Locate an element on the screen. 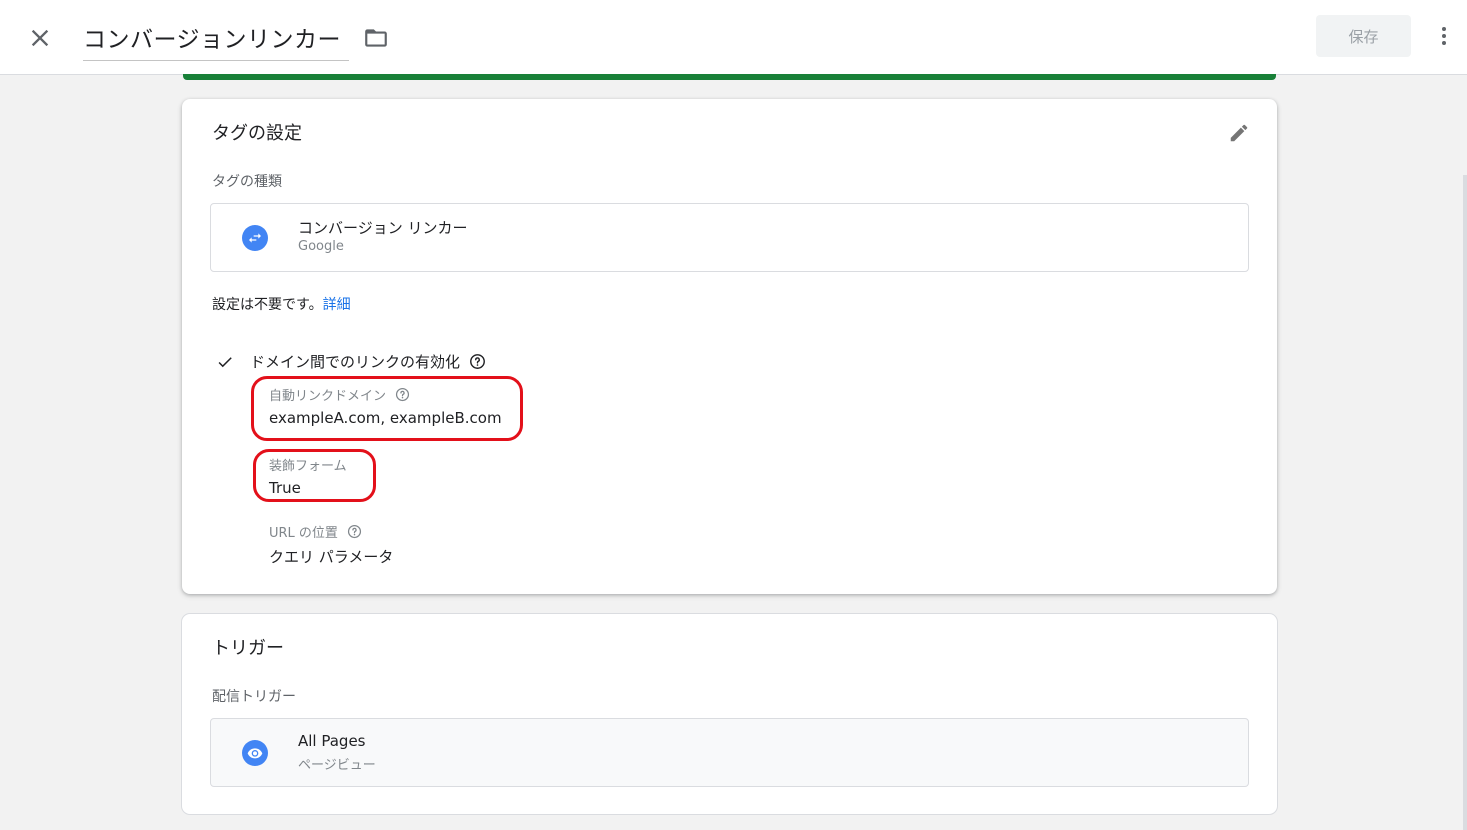  trigger-name: All Pages is located at coordinates (332, 741).